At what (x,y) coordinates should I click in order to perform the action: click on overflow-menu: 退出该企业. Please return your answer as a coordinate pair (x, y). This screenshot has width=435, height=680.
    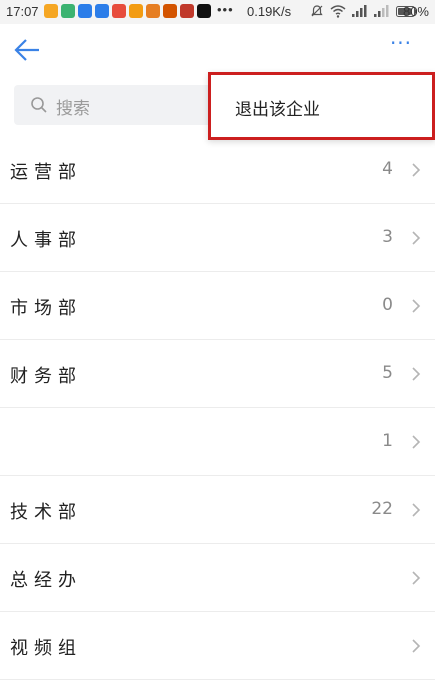
    Looking at the image, I should click on (321, 106).